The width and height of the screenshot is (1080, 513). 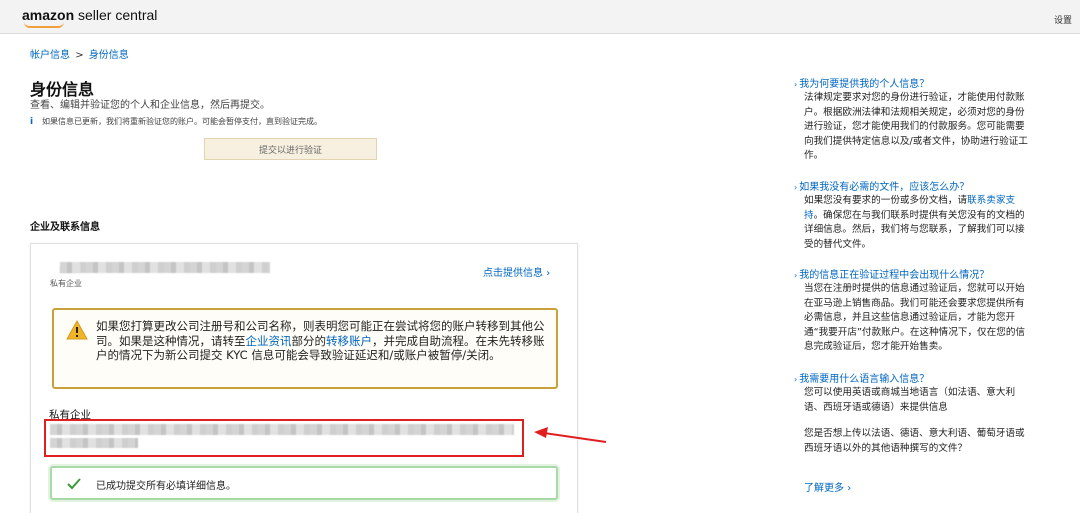 I want to click on provide-info-link: 点击提供信息 ›, so click(x=516, y=271).